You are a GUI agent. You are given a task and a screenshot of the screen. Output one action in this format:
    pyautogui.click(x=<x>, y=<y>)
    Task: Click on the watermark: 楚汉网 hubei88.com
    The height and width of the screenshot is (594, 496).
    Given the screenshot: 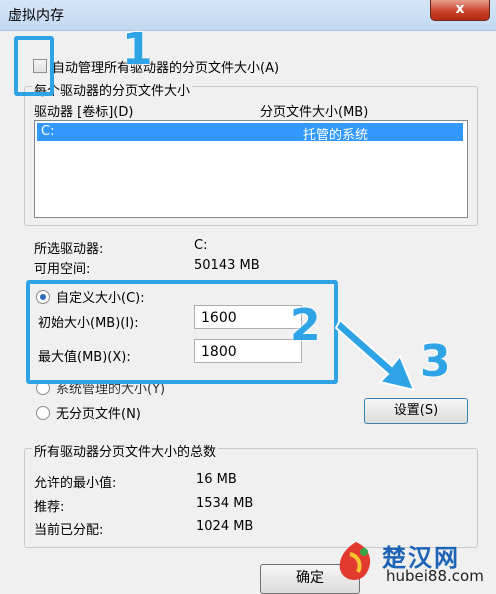 What is the action you would take?
    pyautogui.click(x=414, y=562)
    